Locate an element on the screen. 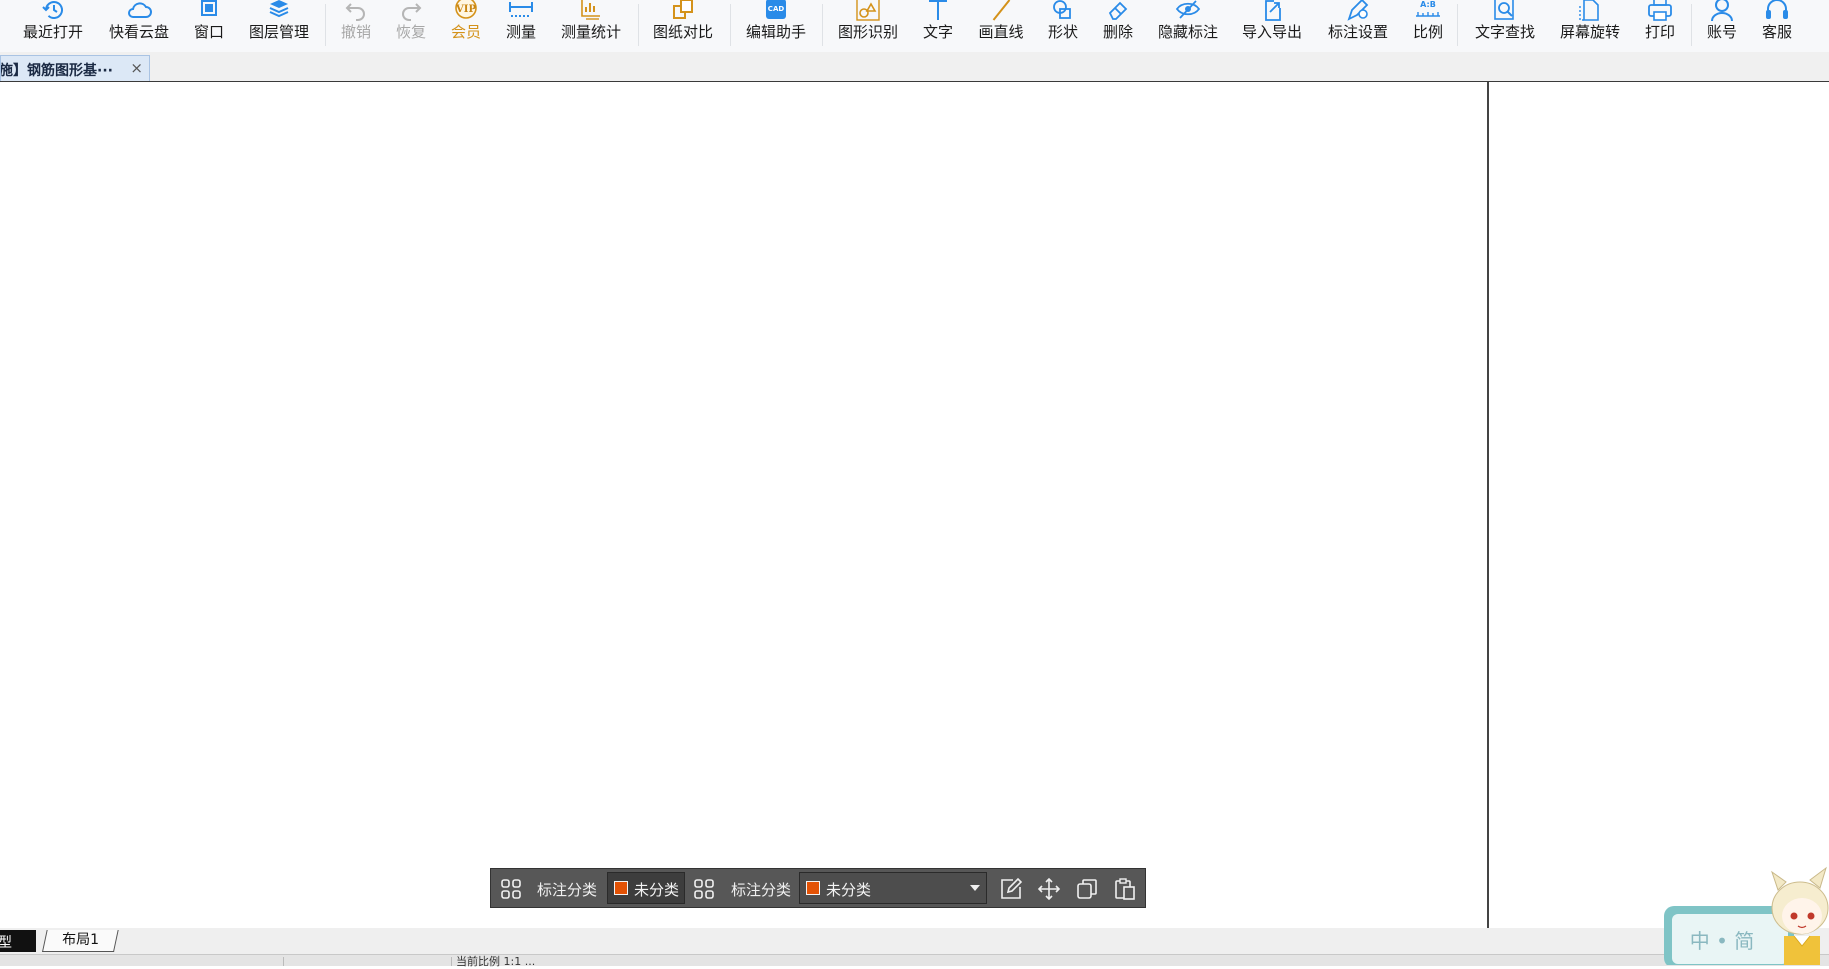 The width and height of the screenshot is (1829, 969). measure-stats-button: 测量统计 is located at coordinates (591, 26).